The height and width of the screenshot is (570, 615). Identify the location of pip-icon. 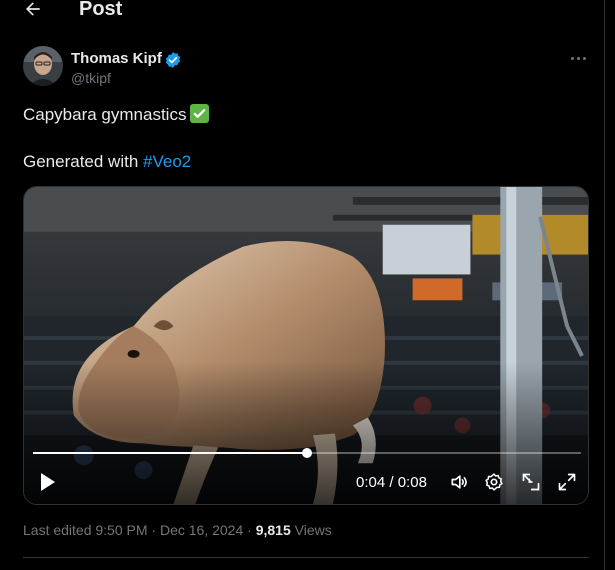
(531, 482).